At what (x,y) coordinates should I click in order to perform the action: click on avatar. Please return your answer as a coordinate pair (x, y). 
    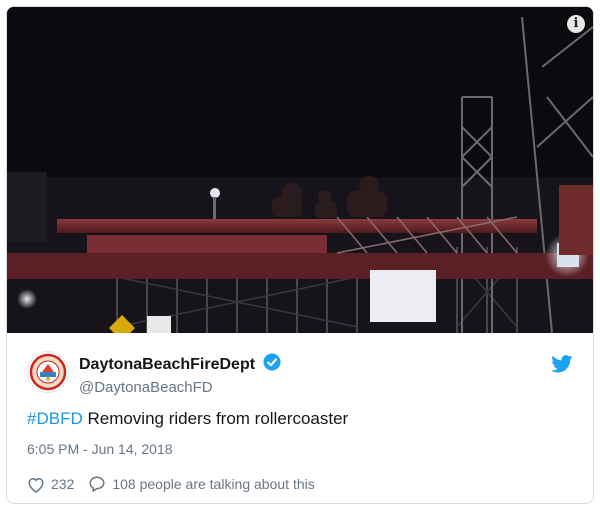
    Looking at the image, I should click on (48, 372).